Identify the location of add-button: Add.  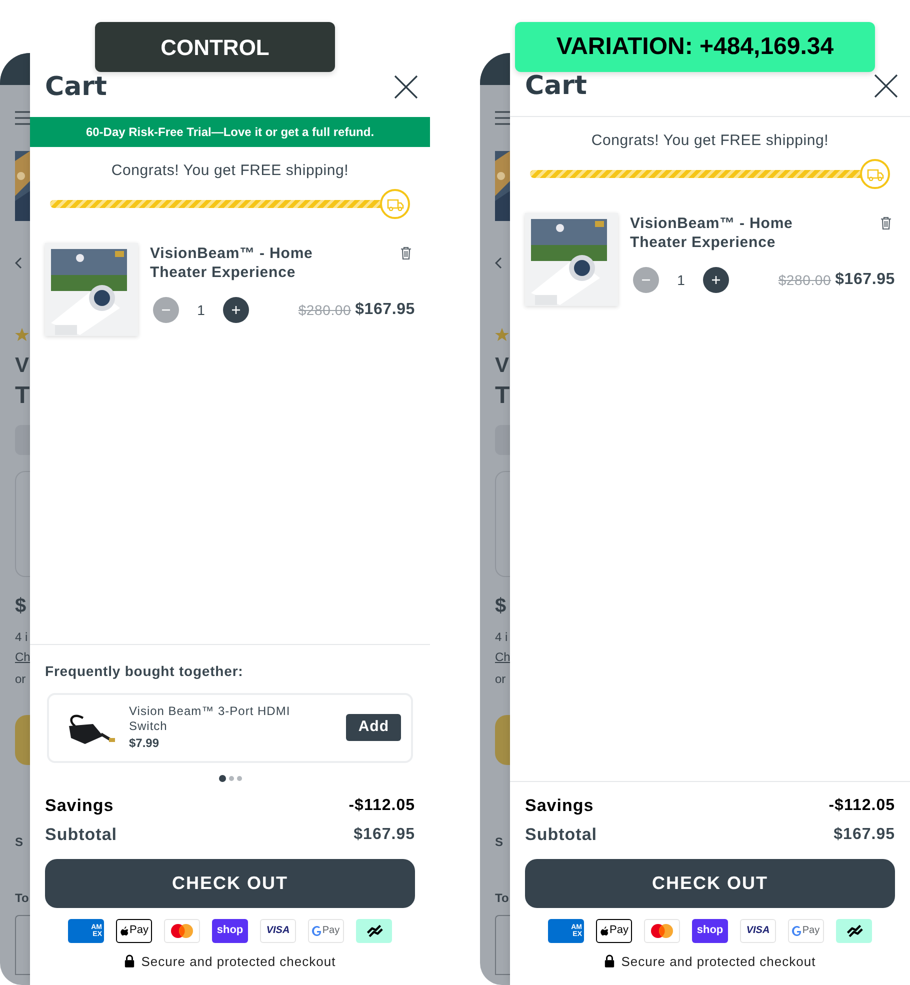
(373, 727).